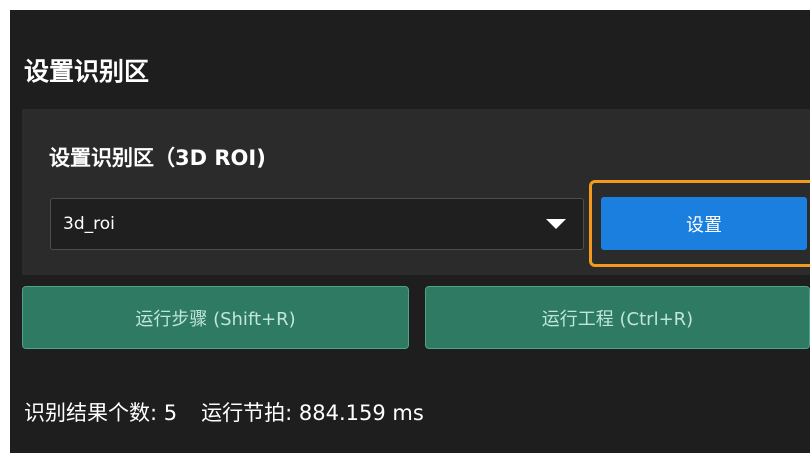 The width and height of the screenshot is (810, 453). What do you see at coordinates (157, 158) in the screenshot?
I see `roi-group-label: 设置识别区（3D ROI)` at bounding box center [157, 158].